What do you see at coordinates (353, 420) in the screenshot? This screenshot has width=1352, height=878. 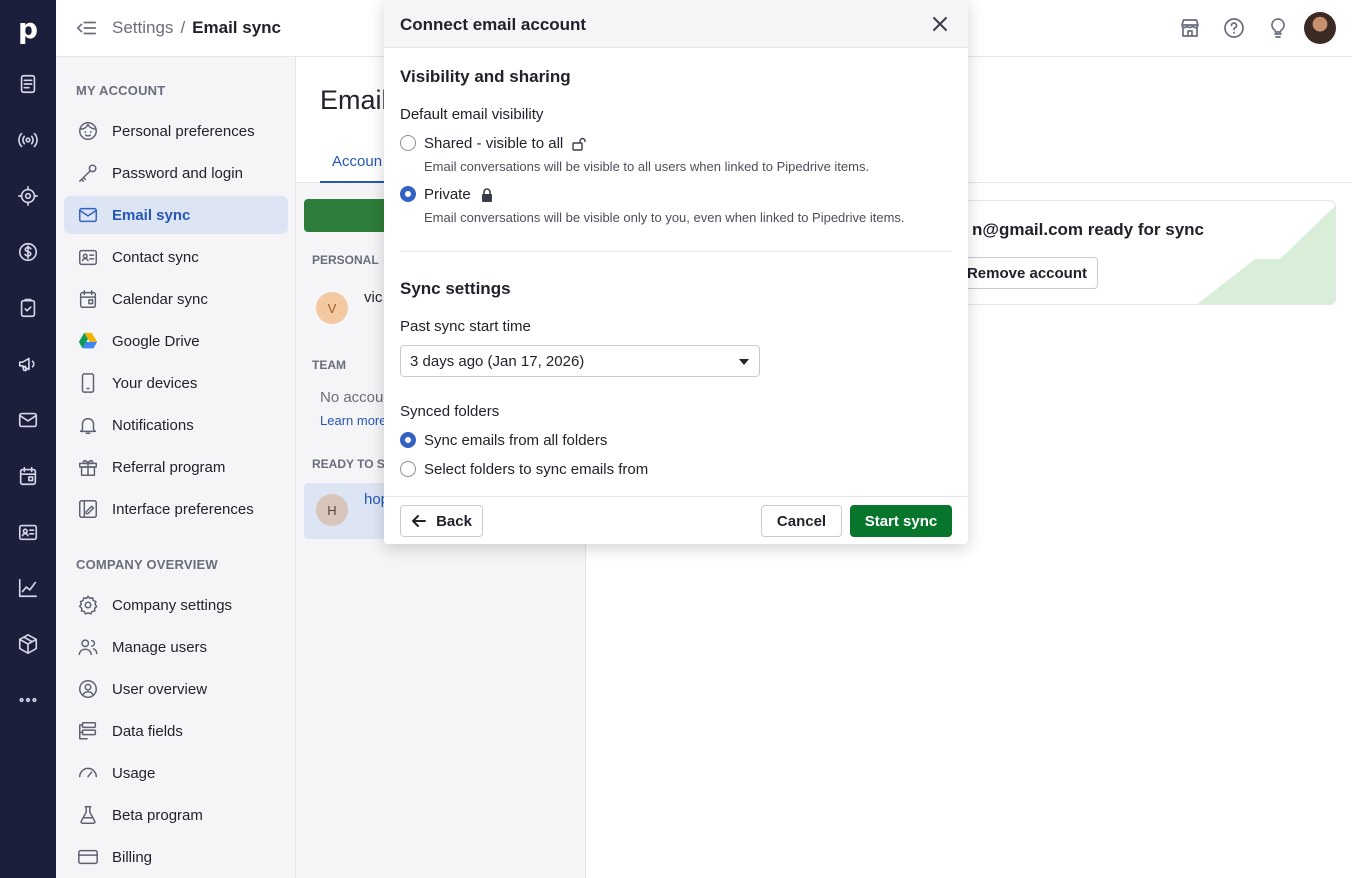 I see `learn-more-link: Learn more` at bounding box center [353, 420].